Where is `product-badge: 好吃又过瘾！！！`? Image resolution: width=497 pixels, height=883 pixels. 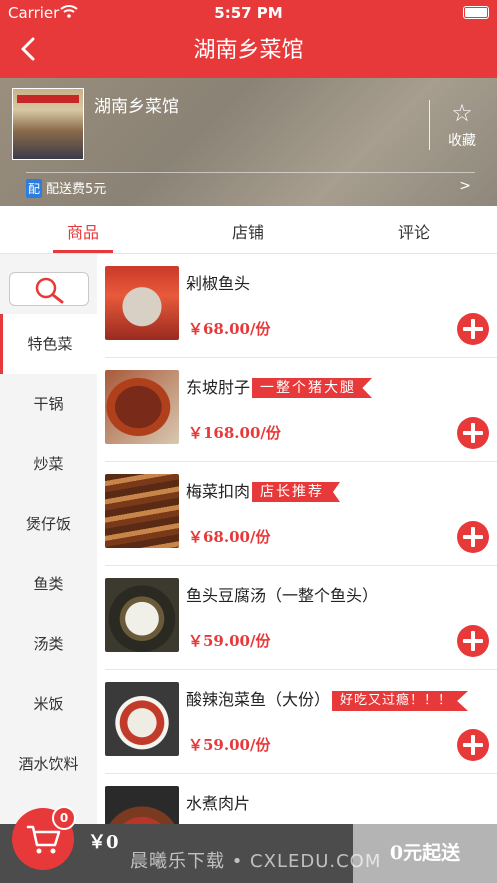 product-badge: 好吃又过瘾！！！ is located at coordinates (400, 701).